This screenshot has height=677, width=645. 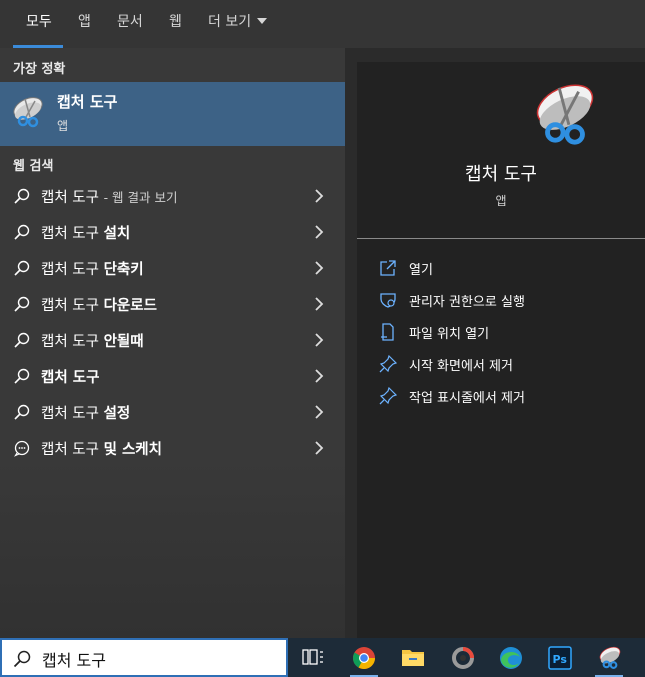 What do you see at coordinates (92, 270) in the screenshot?
I see `web-search-text: 캡처 도구 단축키` at bounding box center [92, 270].